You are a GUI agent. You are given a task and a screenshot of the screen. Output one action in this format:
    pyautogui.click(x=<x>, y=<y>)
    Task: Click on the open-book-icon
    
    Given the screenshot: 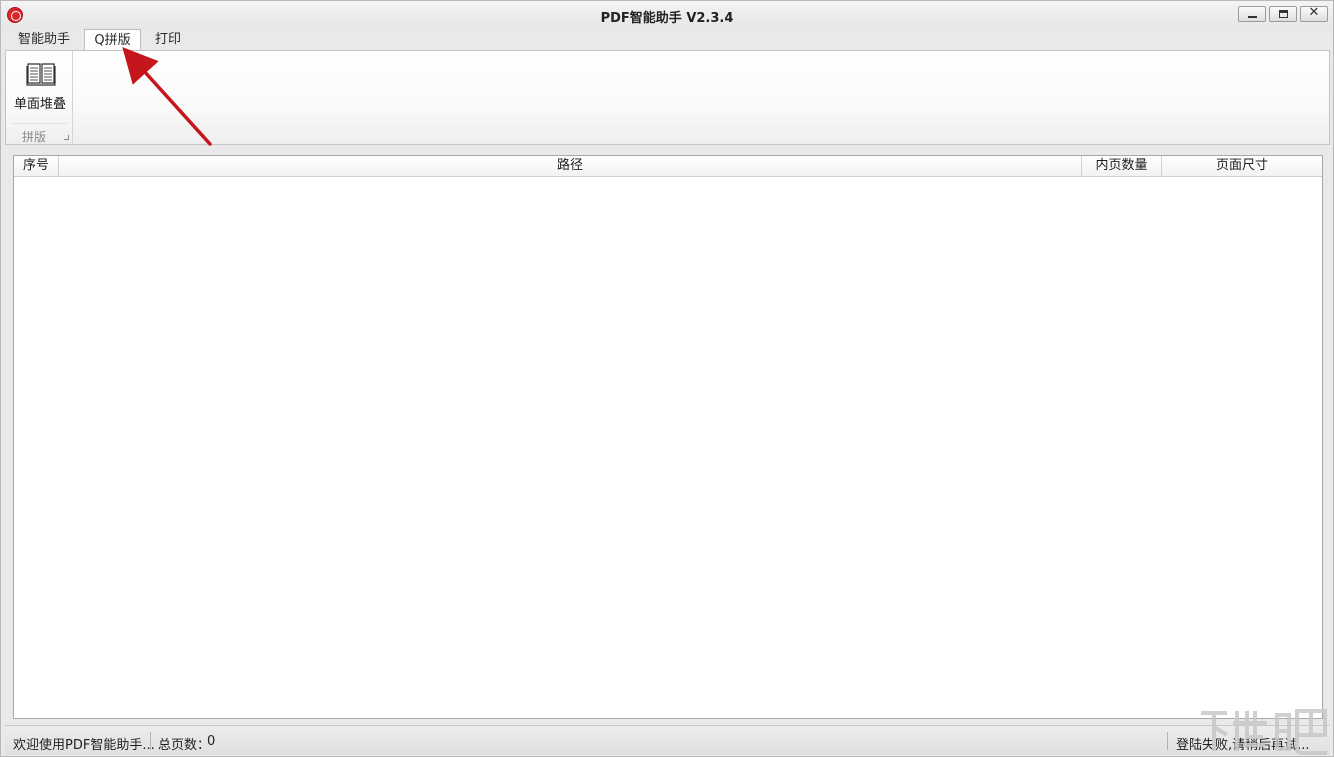 What is the action you would take?
    pyautogui.click(x=41, y=74)
    